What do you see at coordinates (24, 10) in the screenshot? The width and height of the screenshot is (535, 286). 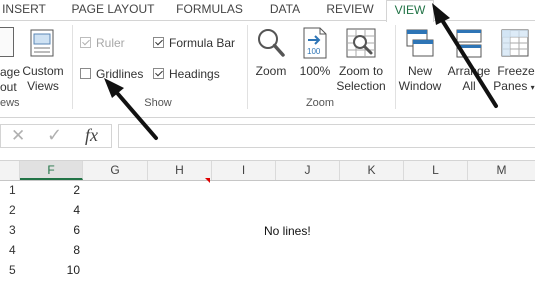 I see `tab-insert: INSERT` at bounding box center [24, 10].